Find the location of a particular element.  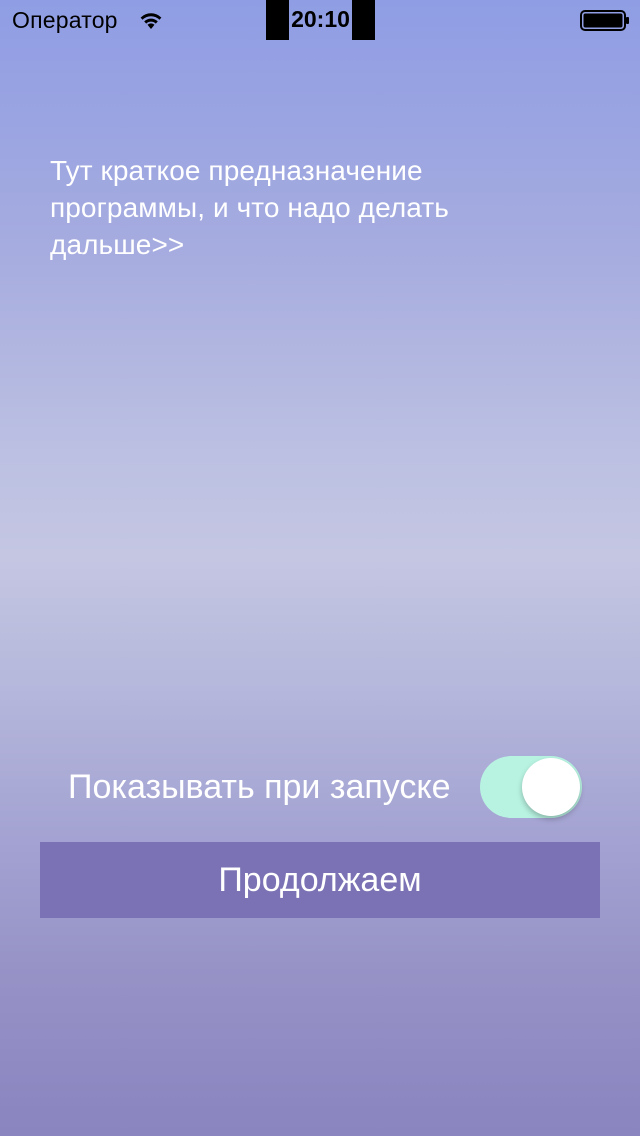

status-bar: Оператор 20:10 is located at coordinates (320, 20).